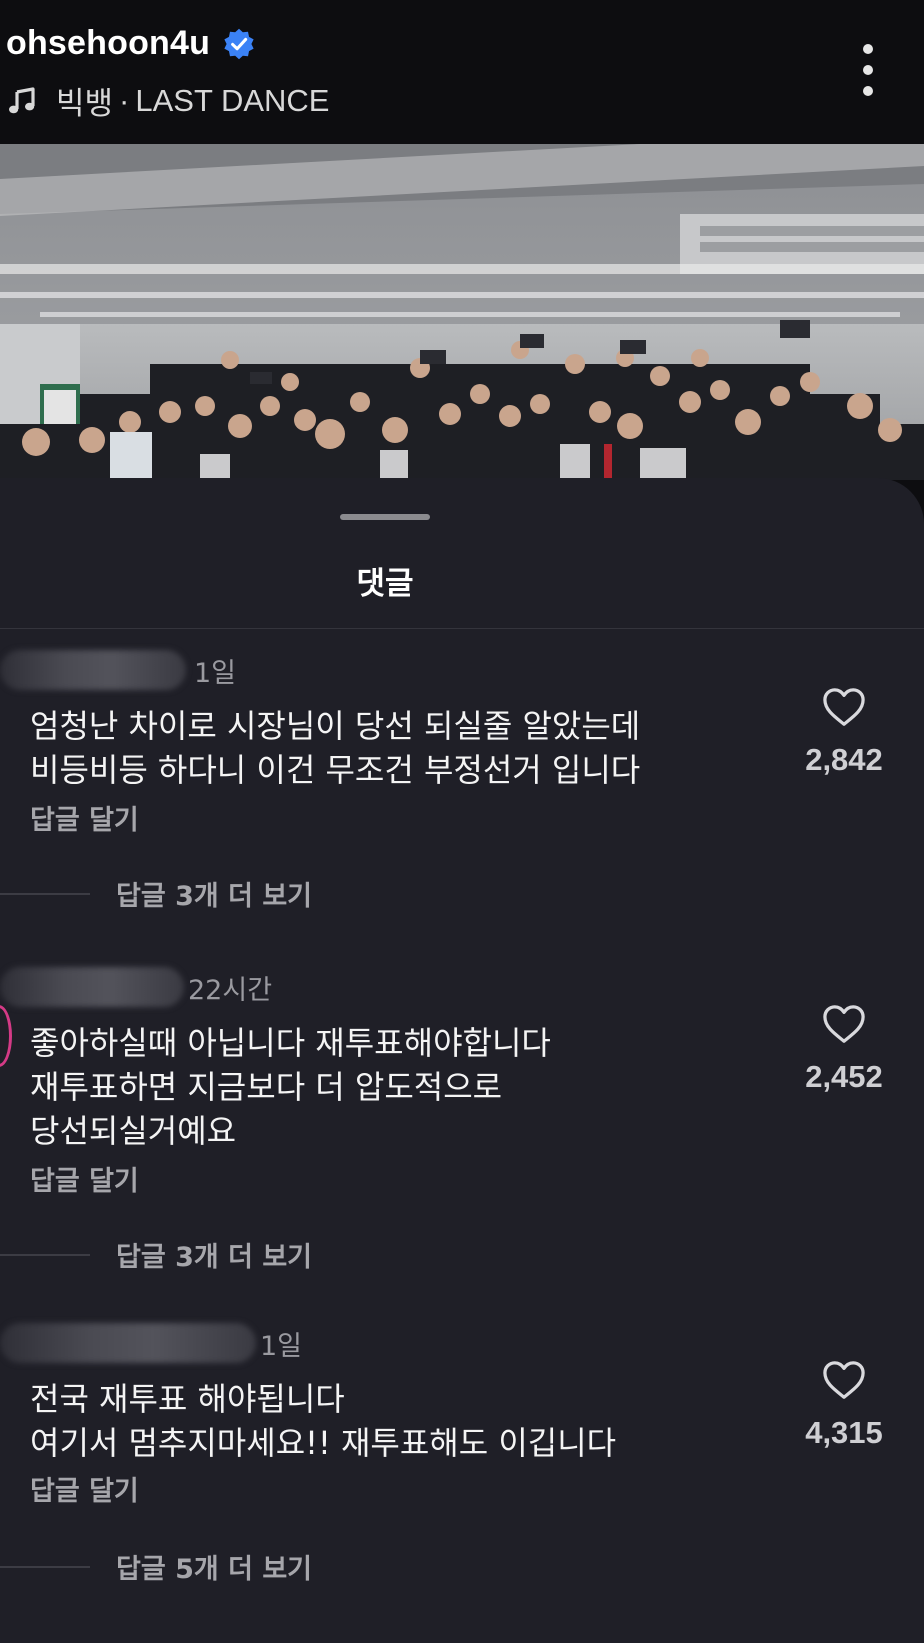  What do you see at coordinates (868, 70) in the screenshot?
I see `more-vertical-icon` at bounding box center [868, 70].